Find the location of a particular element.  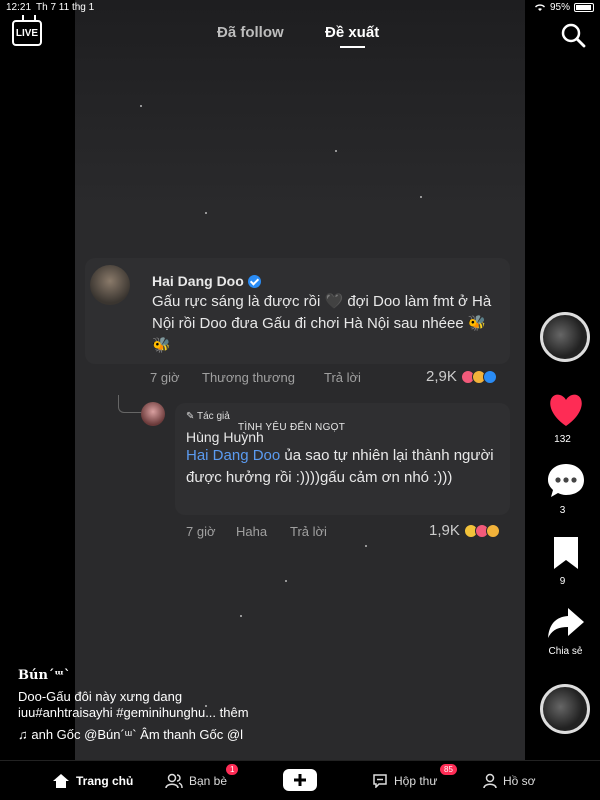

nav-friends: Bạn bè is located at coordinates (196, 781).